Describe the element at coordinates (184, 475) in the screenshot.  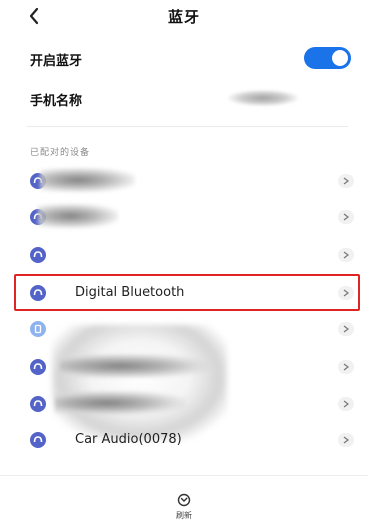
I see `bottom-divider` at that location.